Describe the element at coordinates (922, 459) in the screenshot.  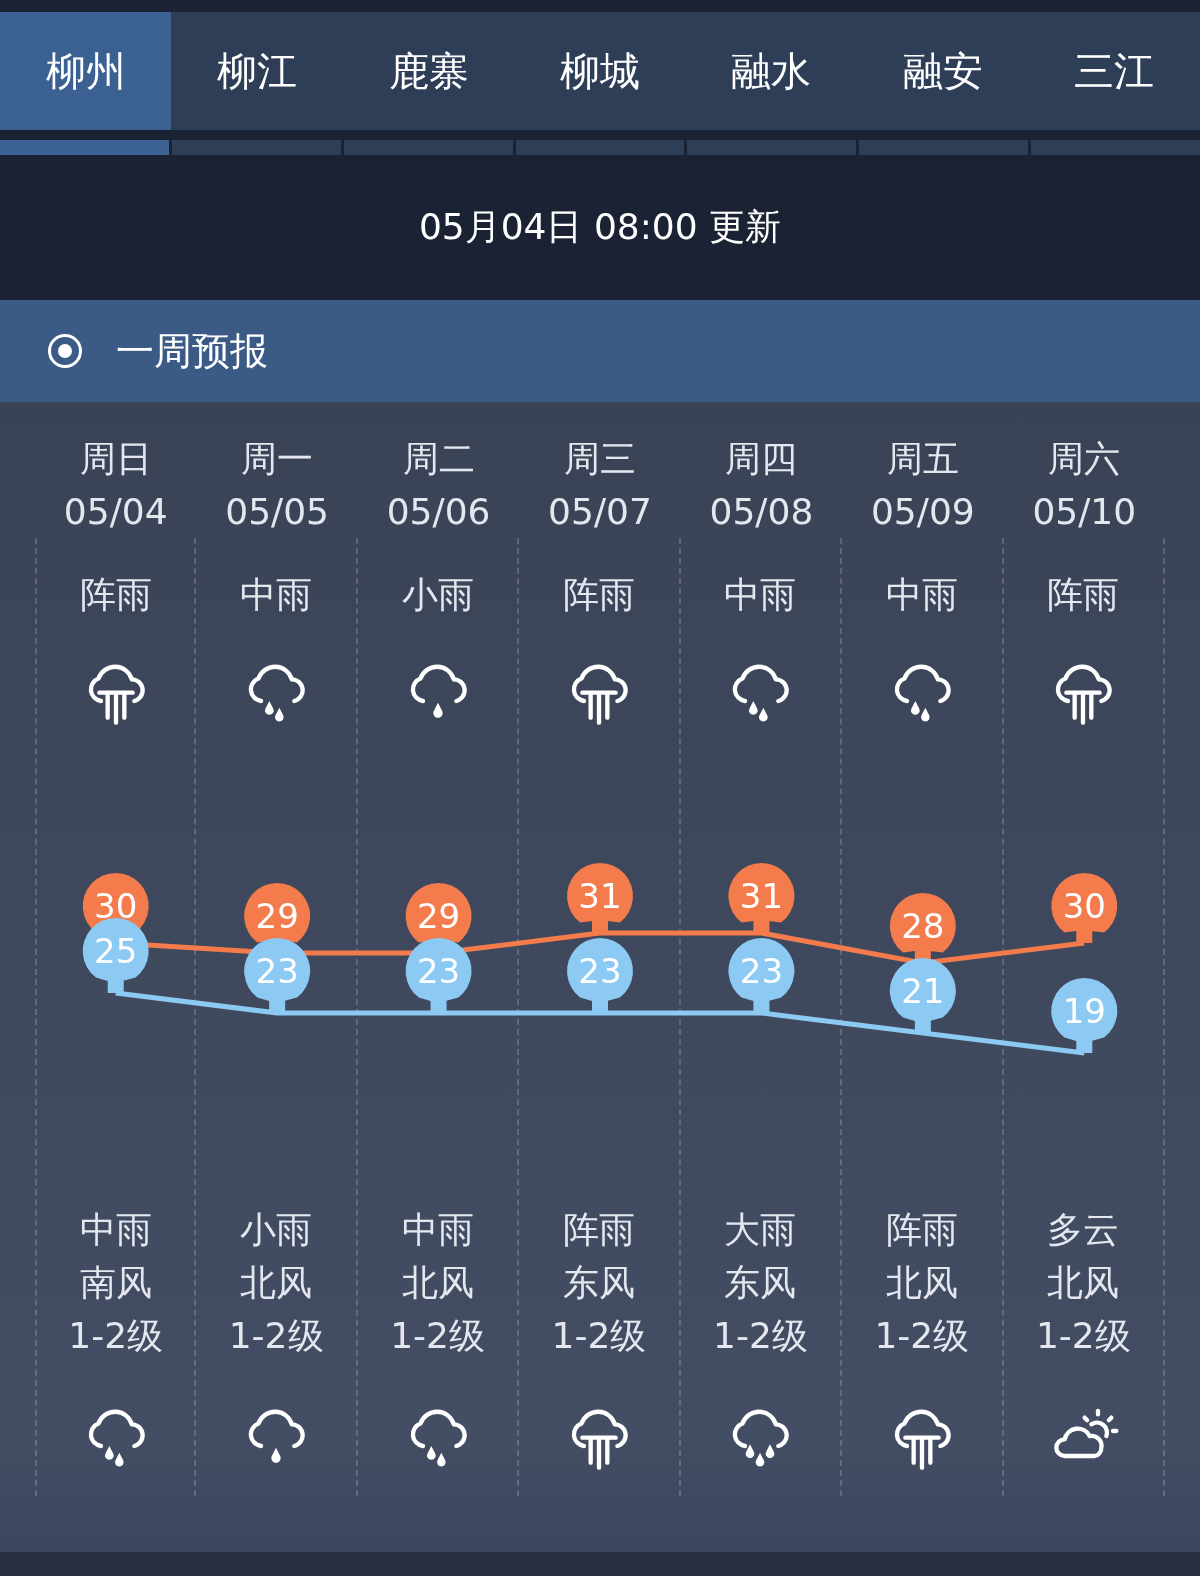
I see `weekday-label: 周五` at that location.